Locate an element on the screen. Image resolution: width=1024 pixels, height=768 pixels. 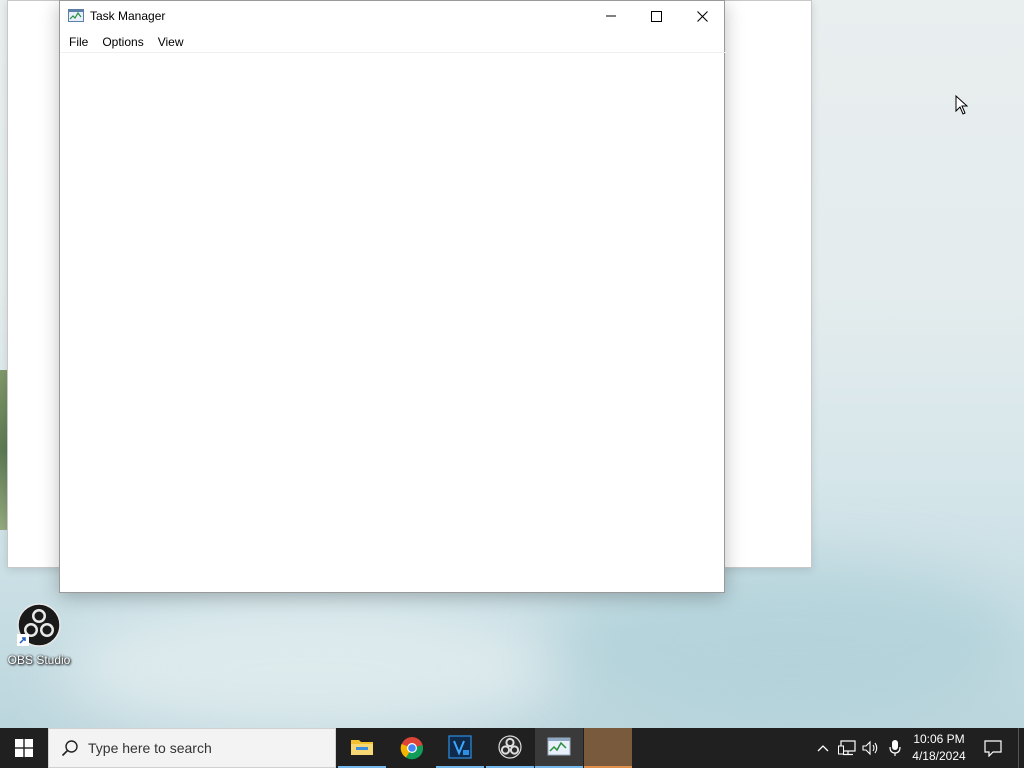
taskbar-app-task-manager is located at coordinates (559, 748).